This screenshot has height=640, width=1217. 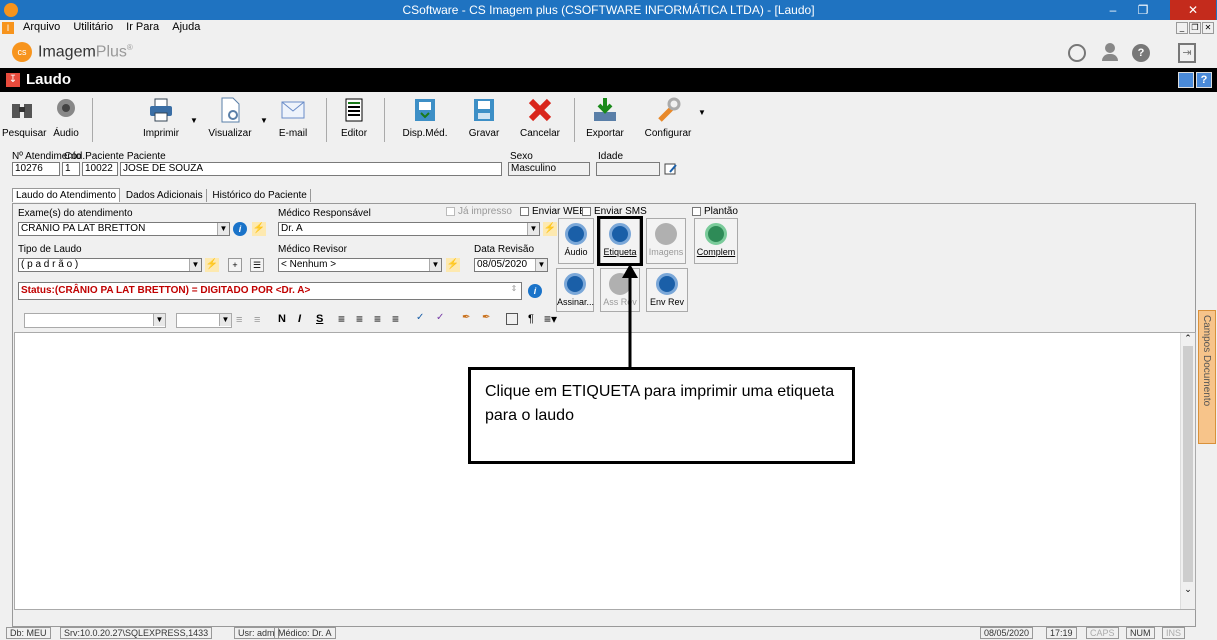 I want to click on form-menu-icon, so click(x=1186, y=80).